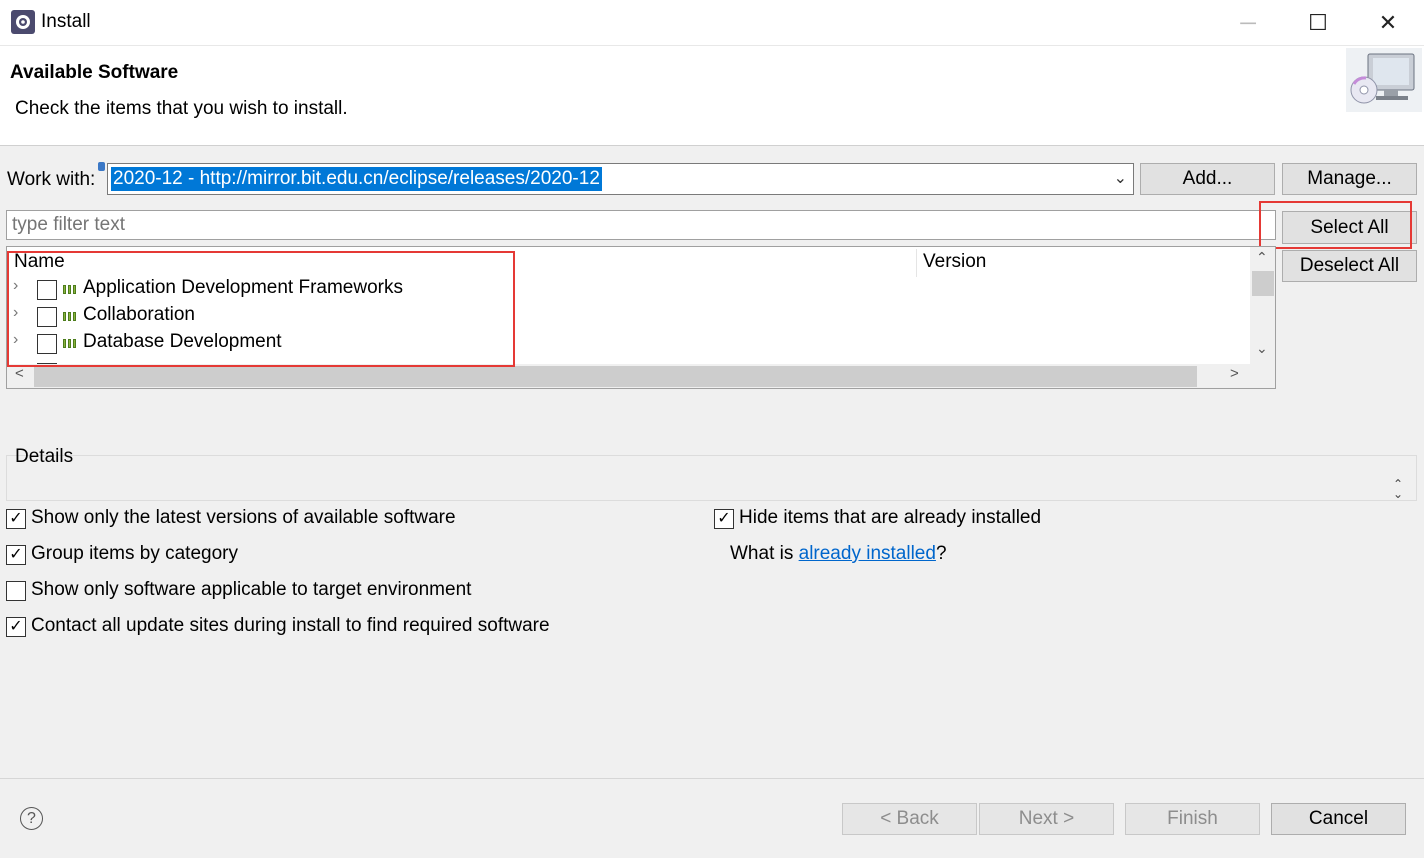 The image size is (1424, 858). I want to click on title-bar: Install ─ ☐ ✕, so click(712, 23).